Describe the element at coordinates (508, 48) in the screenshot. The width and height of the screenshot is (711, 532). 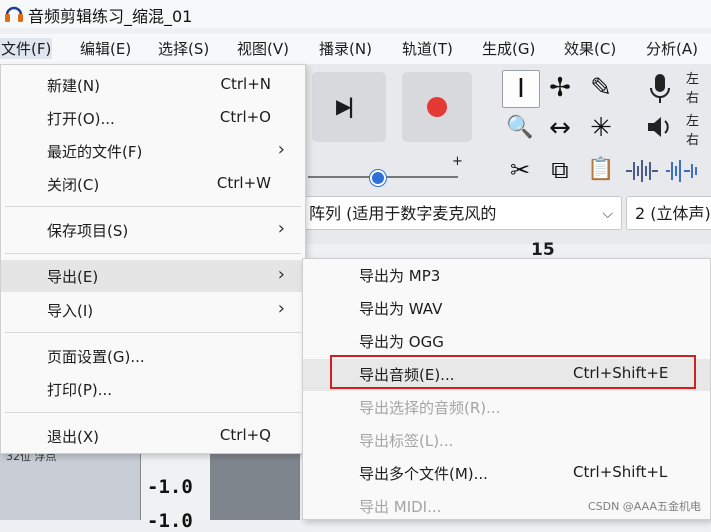
I see `menu-generate: 生成(G)` at that location.